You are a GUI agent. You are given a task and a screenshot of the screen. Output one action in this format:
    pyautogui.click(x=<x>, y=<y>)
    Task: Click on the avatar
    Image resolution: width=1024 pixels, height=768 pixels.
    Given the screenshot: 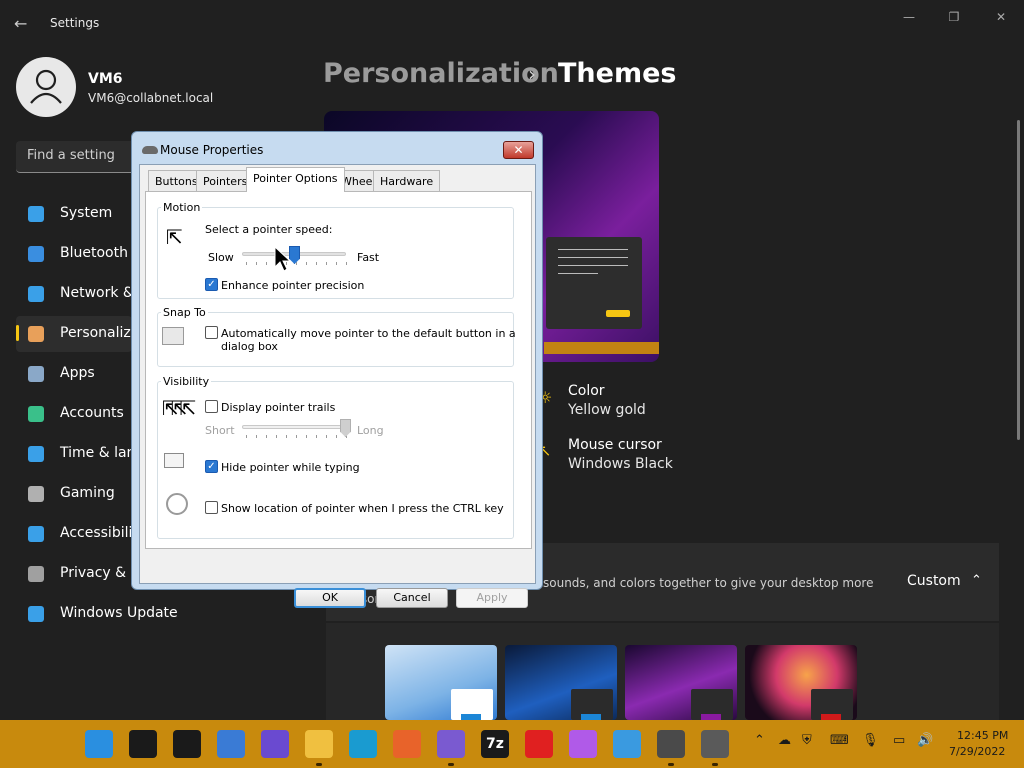 What is the action you would take?
    pyautogui.click(x=46, y=87)
    